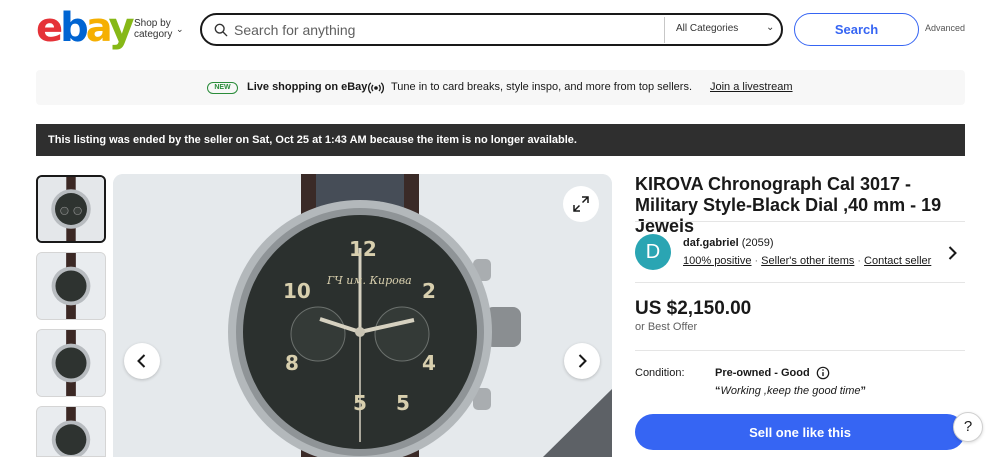  I want to click on svg-text: 12, so click(363, 249).